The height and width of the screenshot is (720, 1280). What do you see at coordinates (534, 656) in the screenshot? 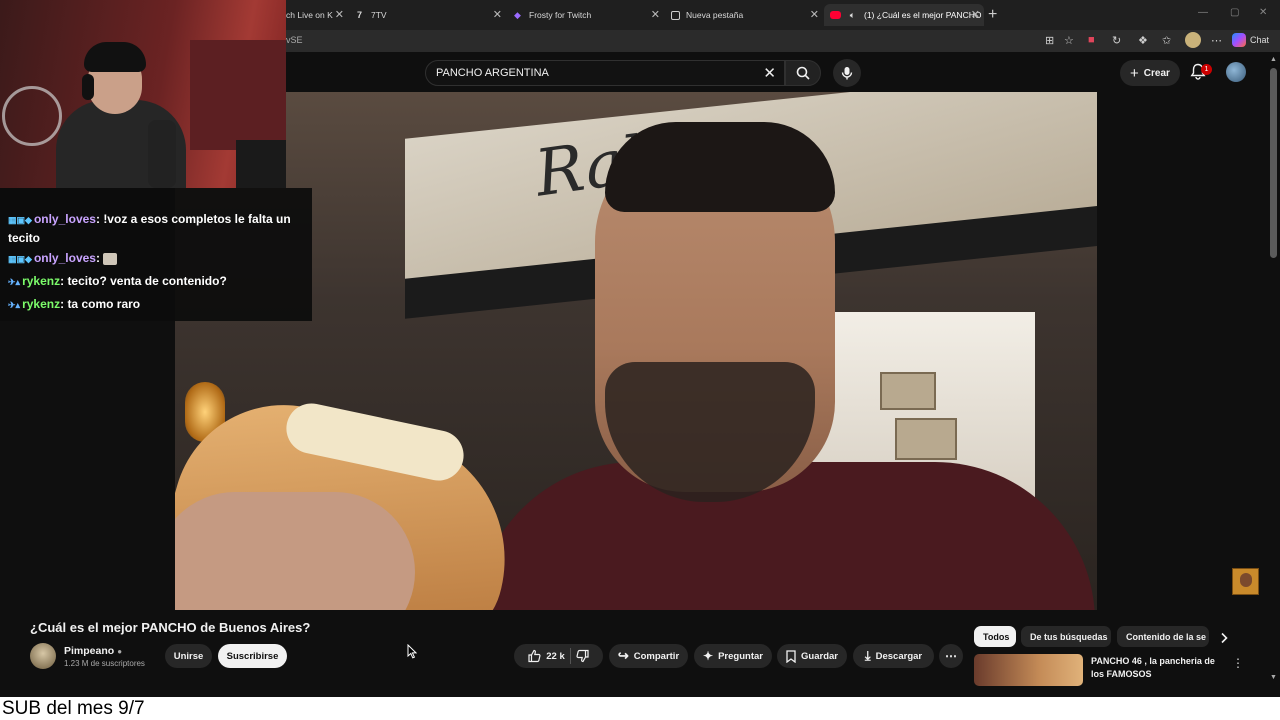
I see `thumbs-up-icon` at bounding box center [534, 656].